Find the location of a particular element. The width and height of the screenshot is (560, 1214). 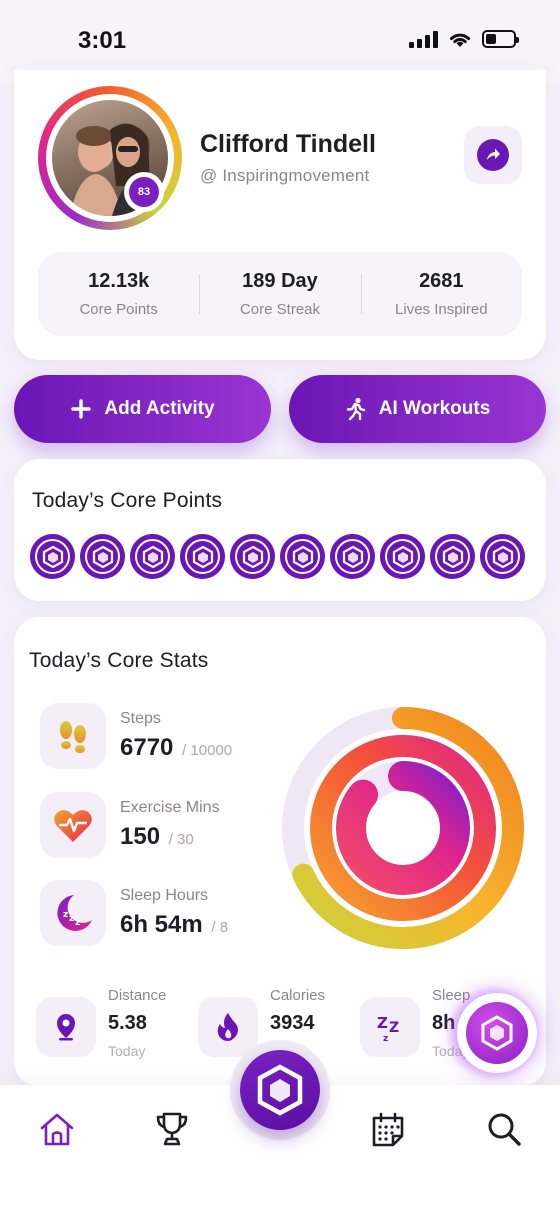

add-activity-button: Add Activity is located at coordinates (142, 409).